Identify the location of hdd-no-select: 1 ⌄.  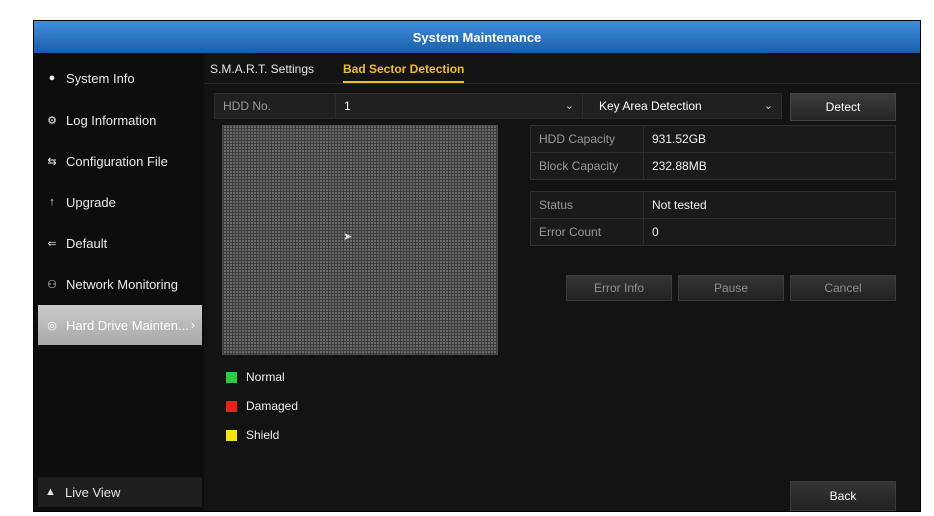
(459, 106).